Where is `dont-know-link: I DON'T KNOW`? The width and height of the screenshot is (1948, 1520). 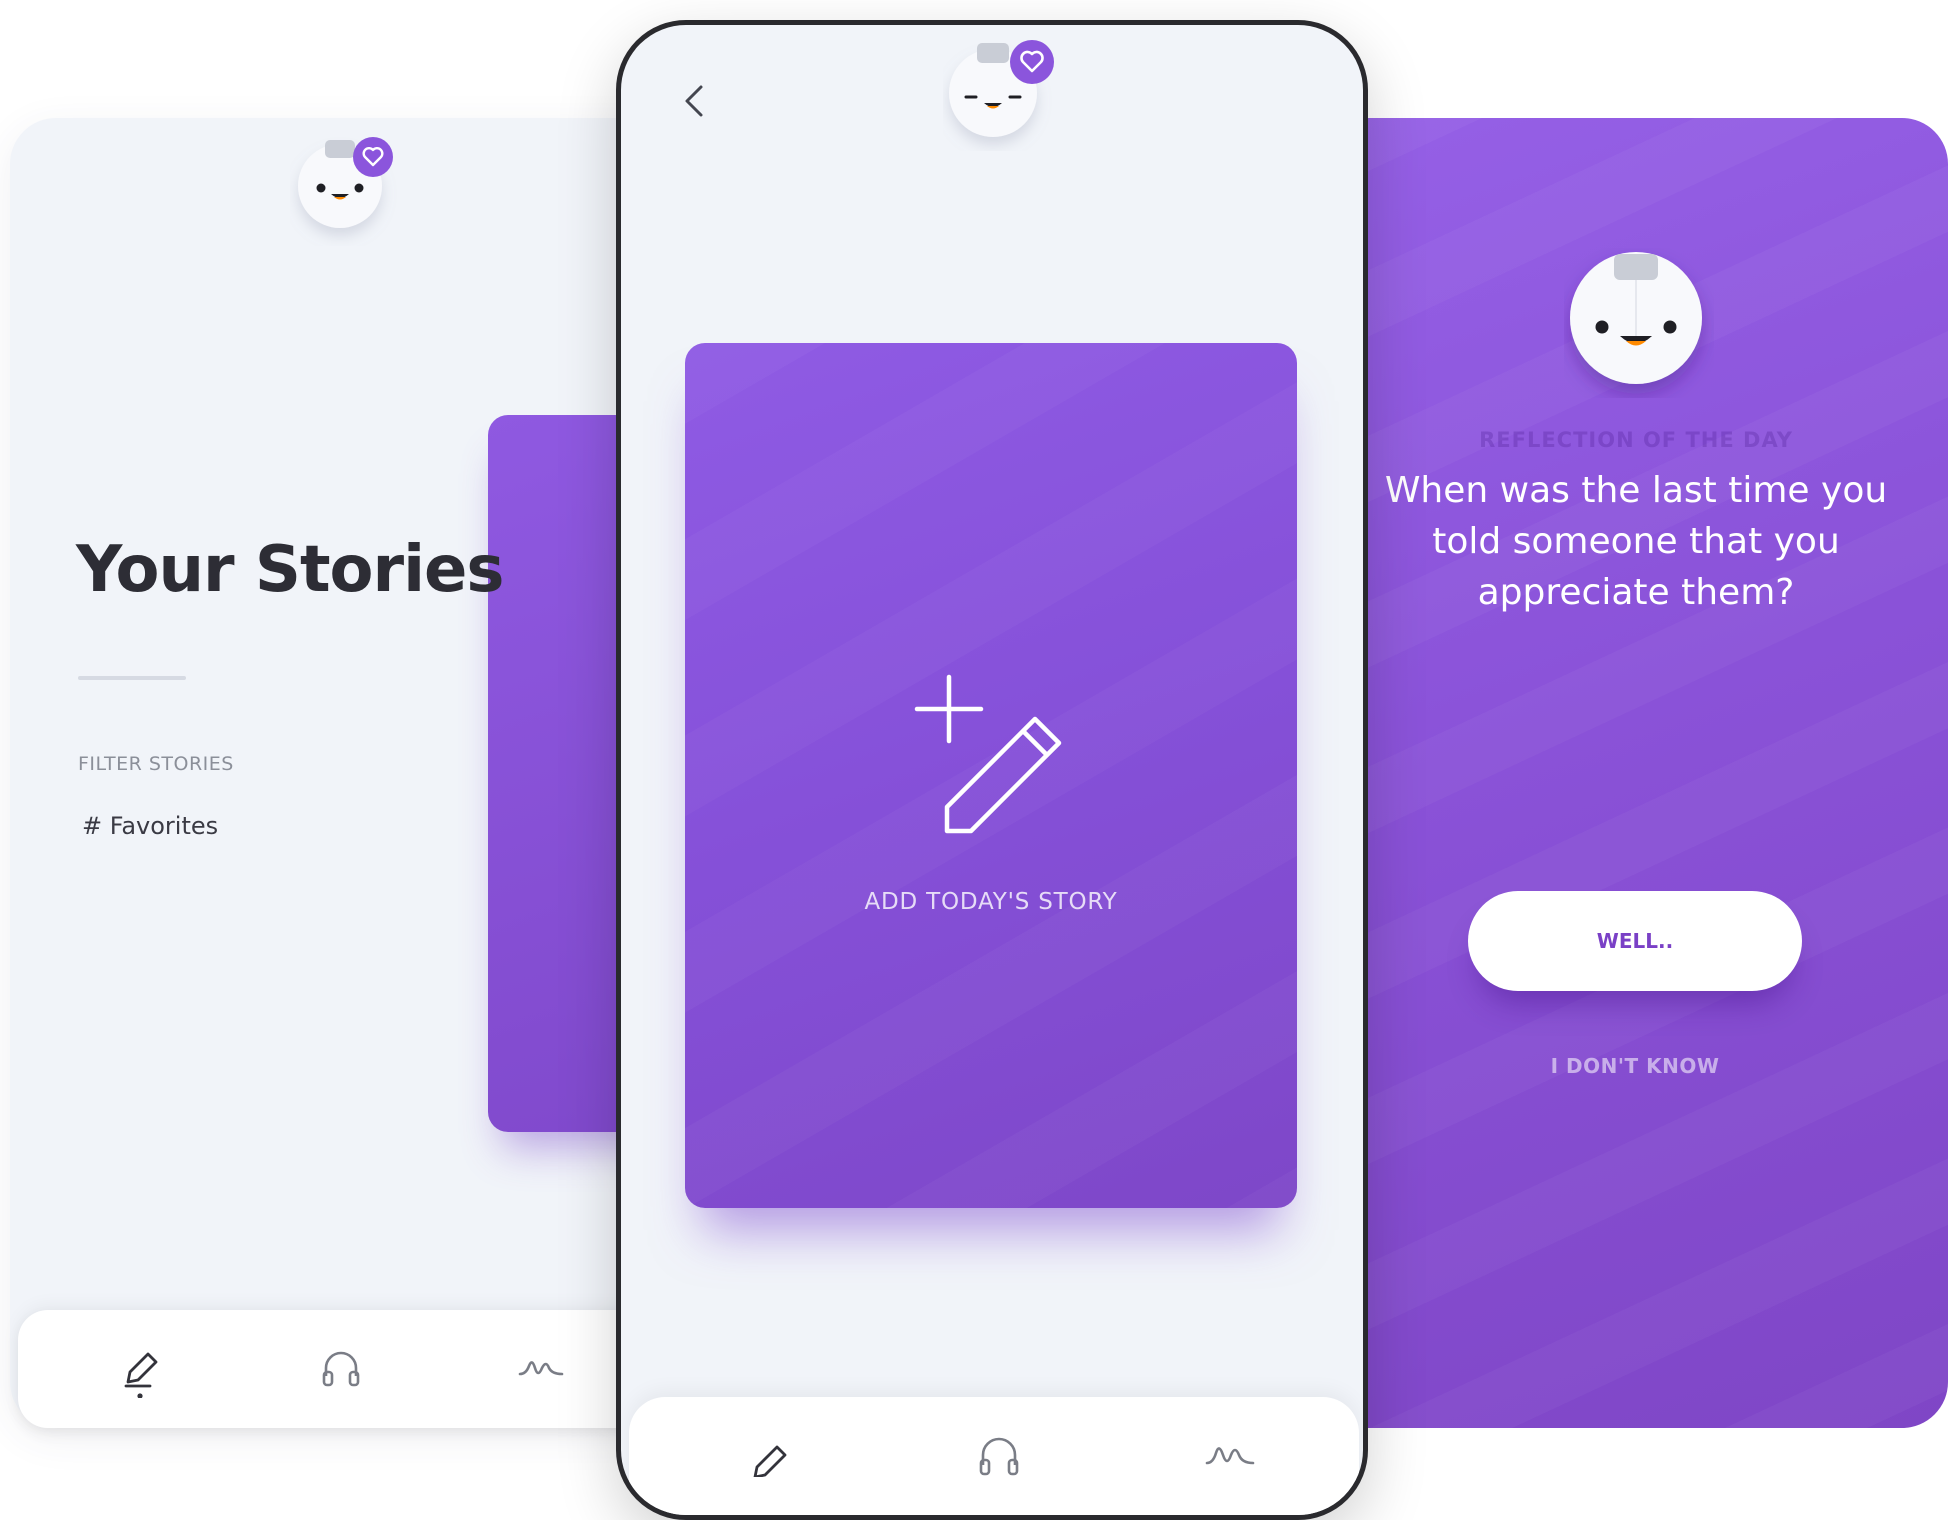 dont-know-link: I DON'T KNOW is located at coordinates (1635, 1066).